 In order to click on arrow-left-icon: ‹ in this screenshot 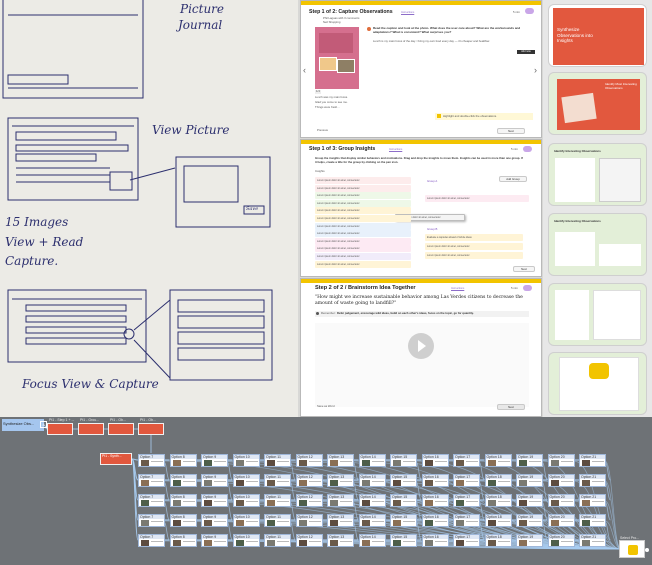, I will do `click(304, 70)`.